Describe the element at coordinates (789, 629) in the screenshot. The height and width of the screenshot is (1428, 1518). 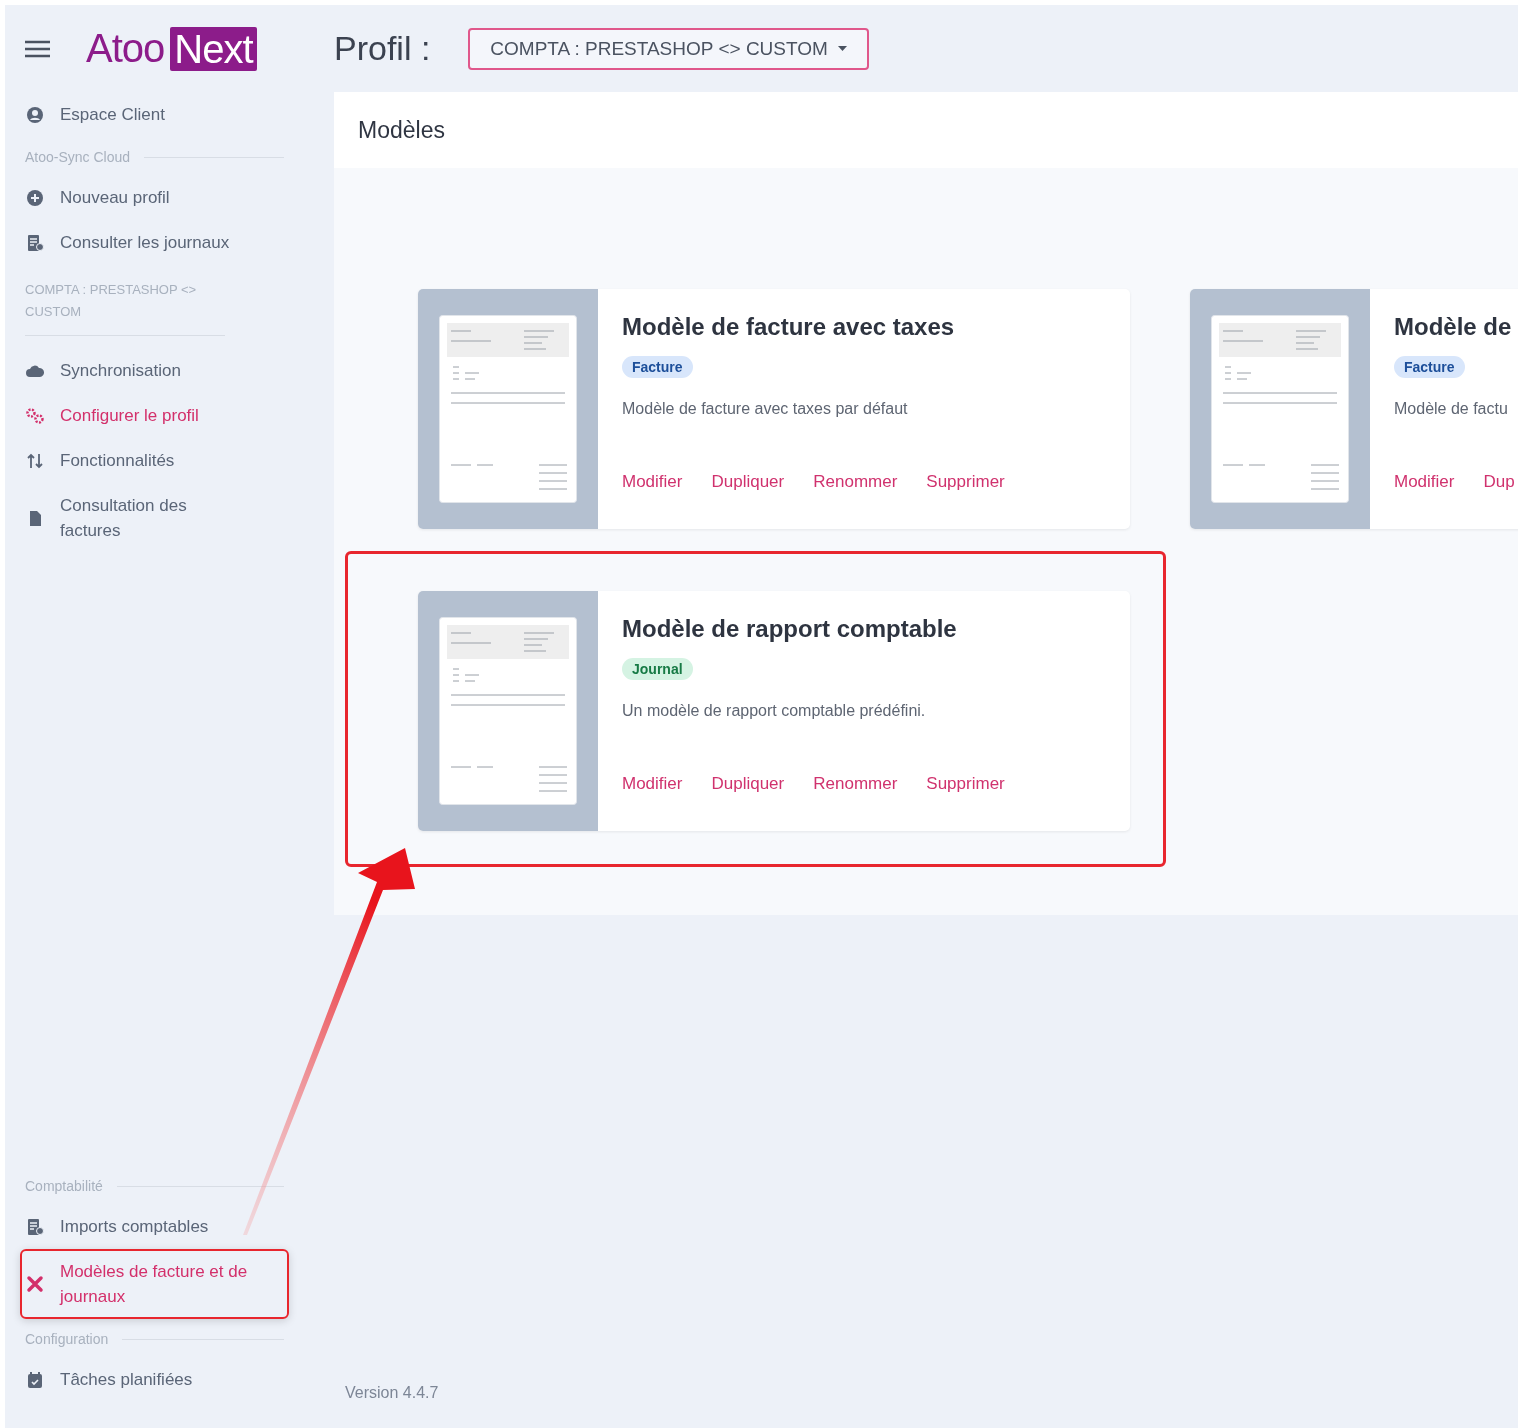
I see `card-title: Modèle de rapport comptable` at that location.